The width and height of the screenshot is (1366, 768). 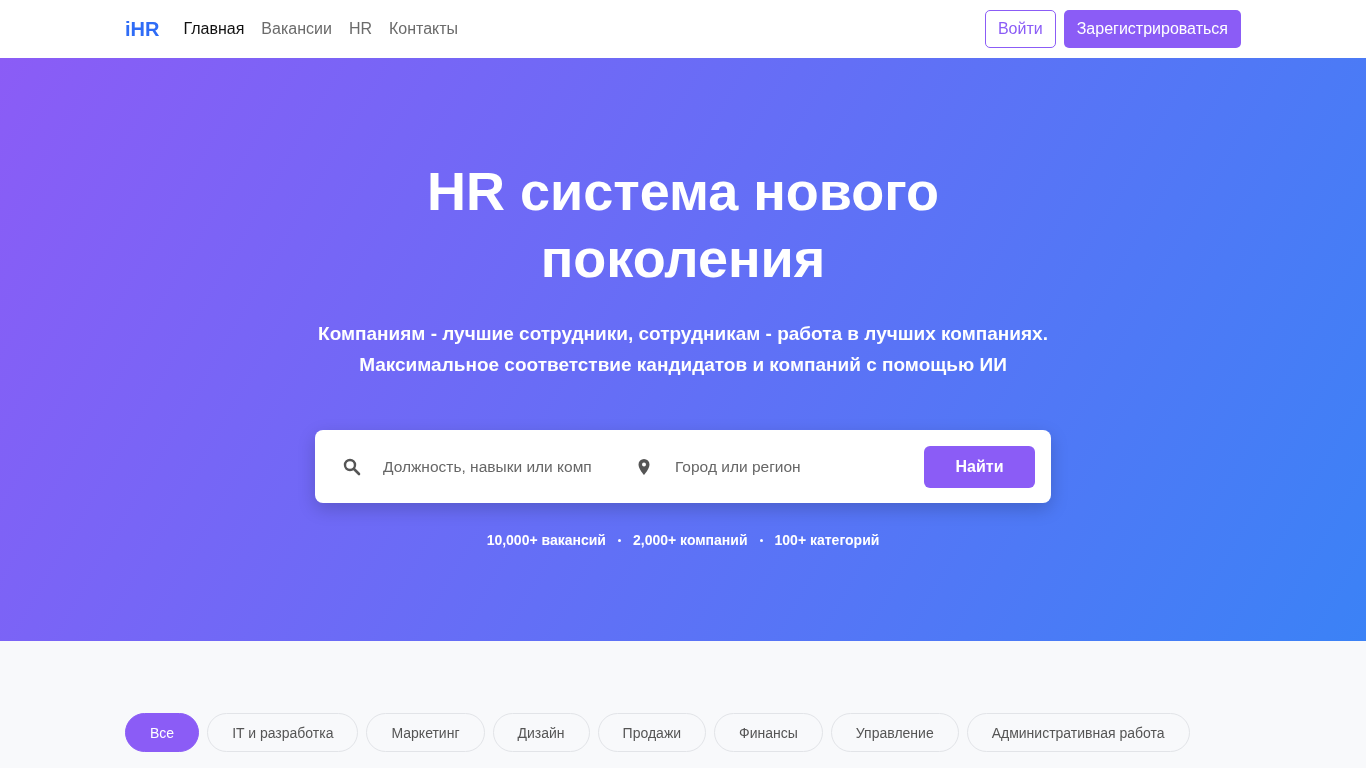 What do you see at coordinates (214, 29) in the screenshot?
I see `nav-link: Главная` at bounding box center [214, 29].